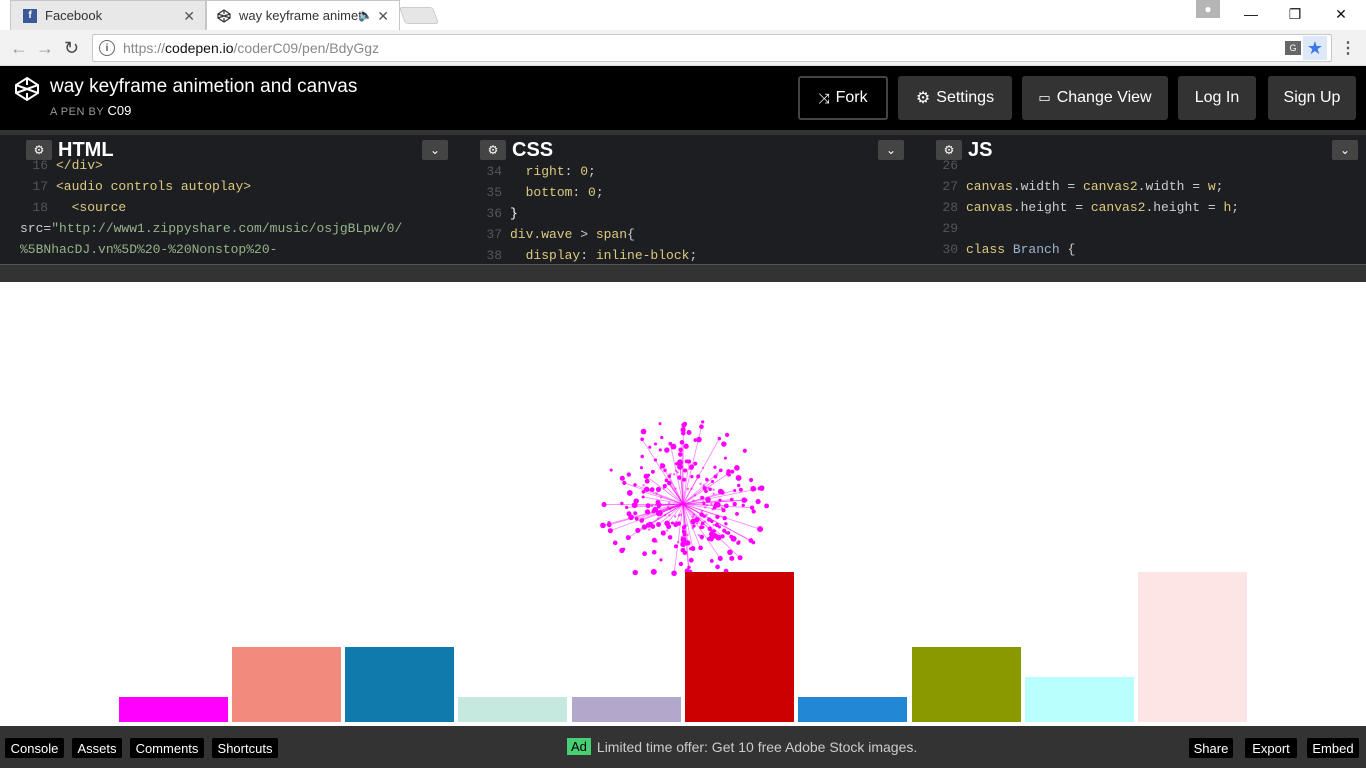 This screenshot has height=768, width=1366. I want to click on translate-icon: G, so click(1293, 48).